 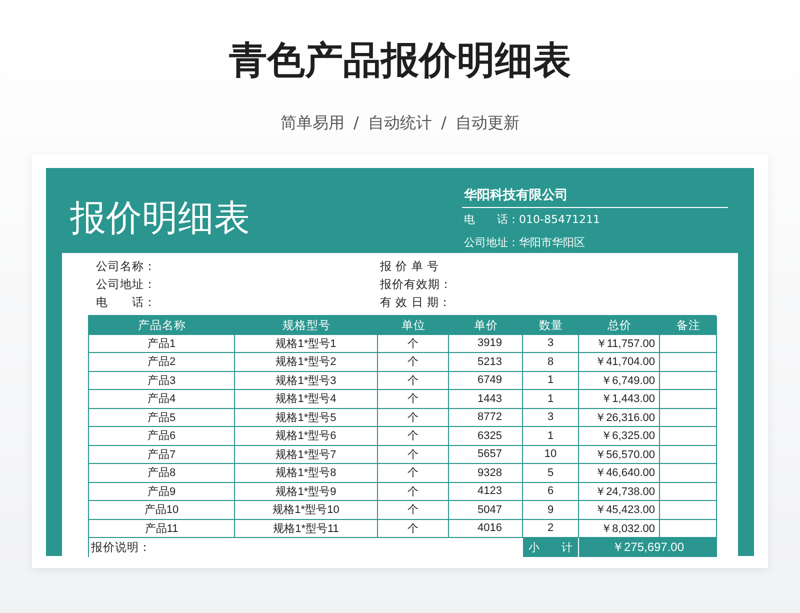 I want to click on table-cell: 规格1*型号11, so click(x=306, y=529).